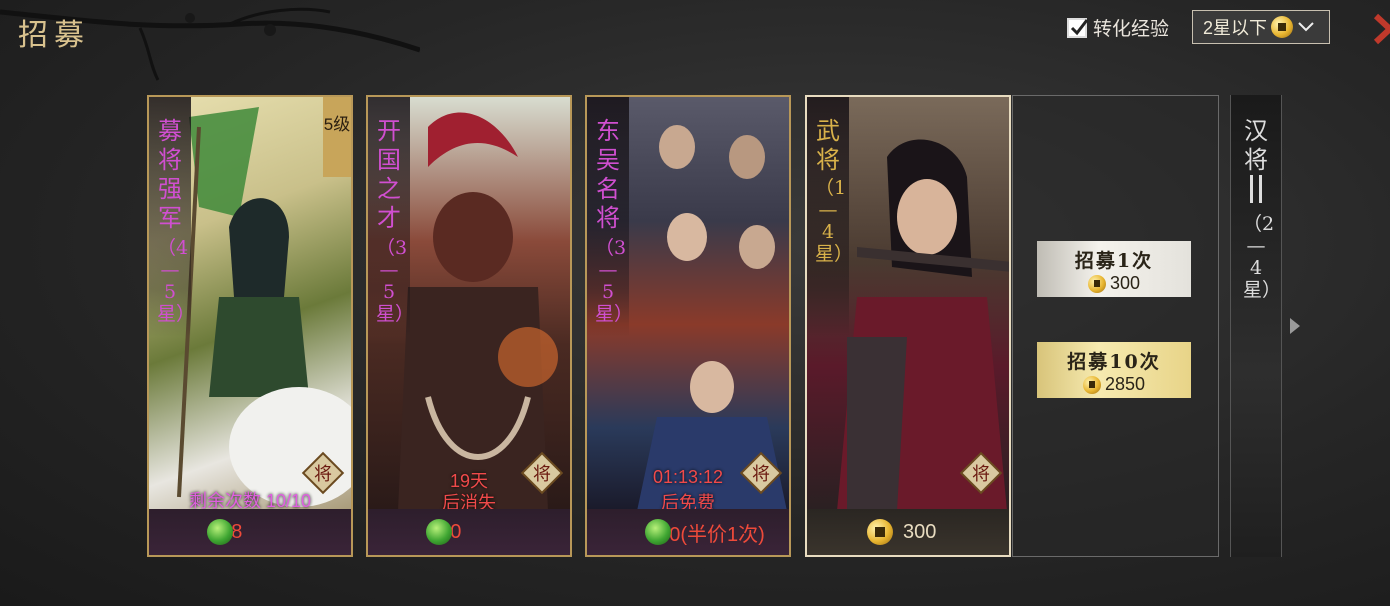  I want to click on filter-value: 2星以下, so click(1235, 28).